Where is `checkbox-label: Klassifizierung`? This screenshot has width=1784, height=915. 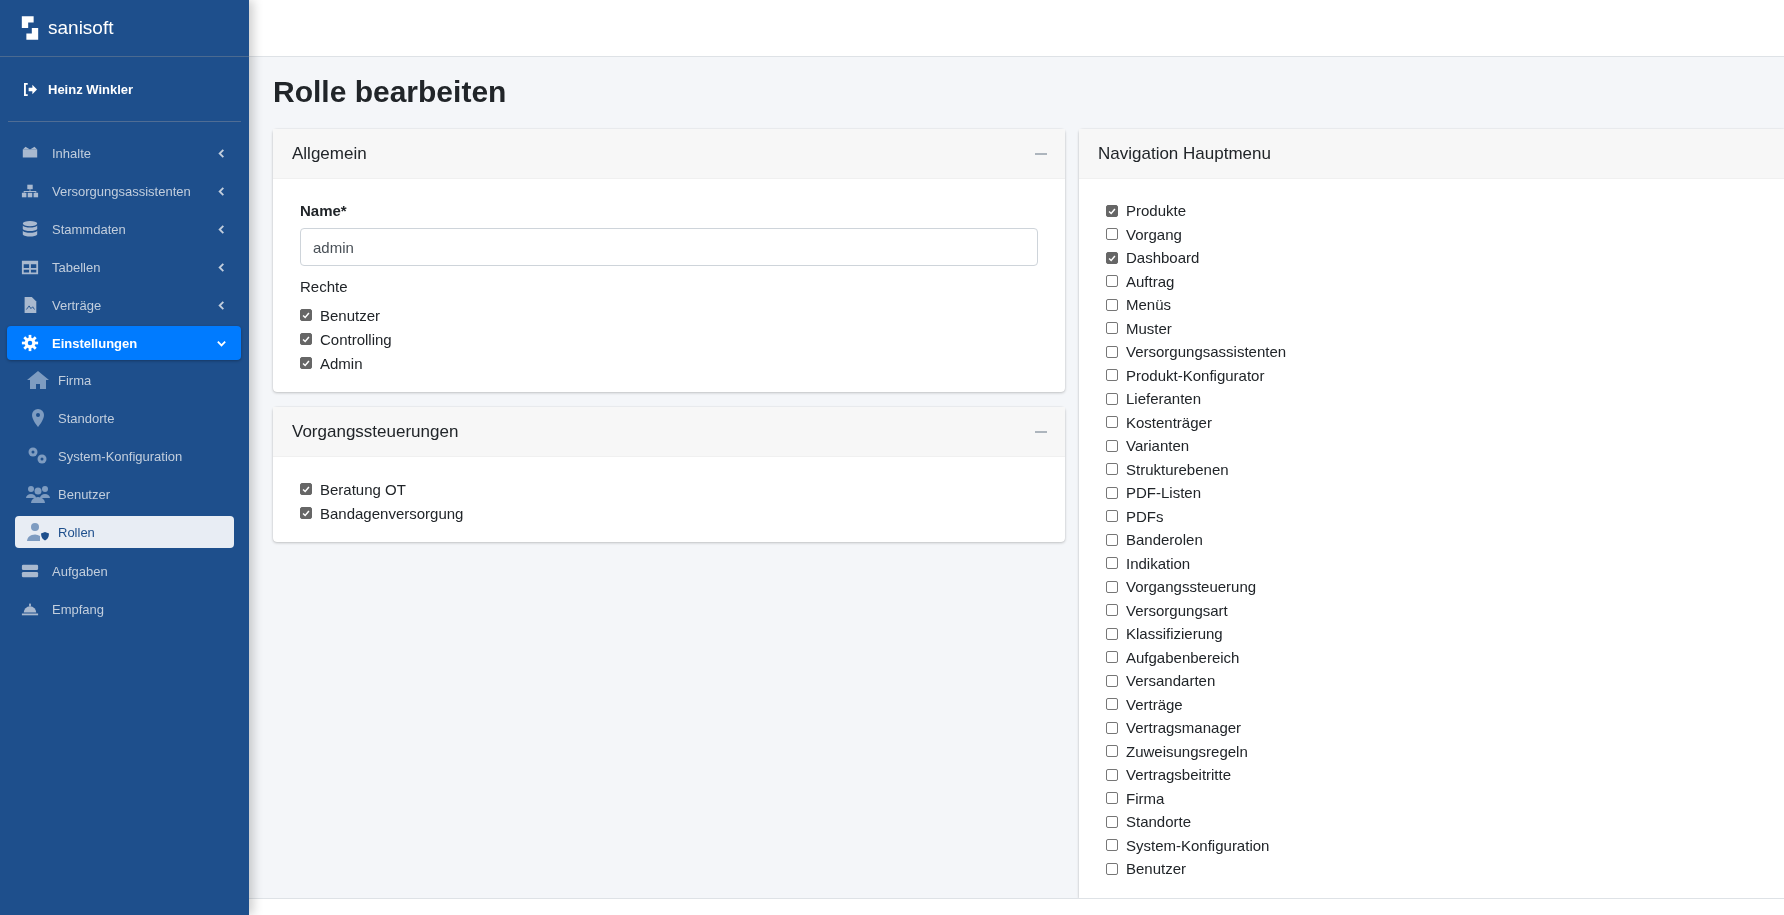
checkbox-label: Klassifizierung is located at coordinates (1174, 634).